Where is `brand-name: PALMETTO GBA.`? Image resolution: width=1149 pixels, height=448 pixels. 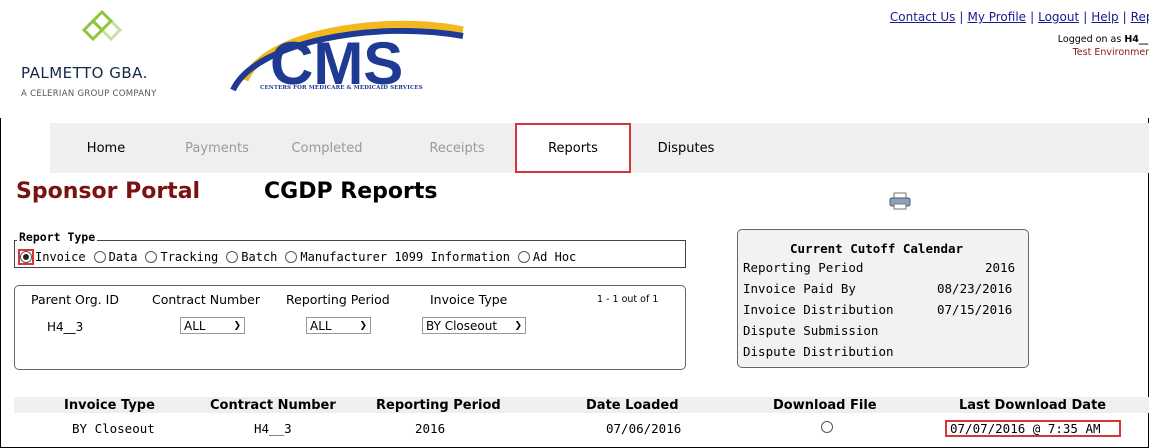
brand-name: PALMETTO GBA. is located at coordinates (84, 73).